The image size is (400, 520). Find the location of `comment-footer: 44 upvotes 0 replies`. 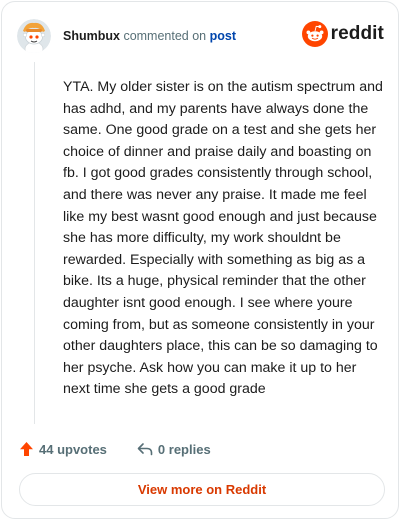

comment-footer: 44 upvotes 0 replies is located at coordinates (115, 449).